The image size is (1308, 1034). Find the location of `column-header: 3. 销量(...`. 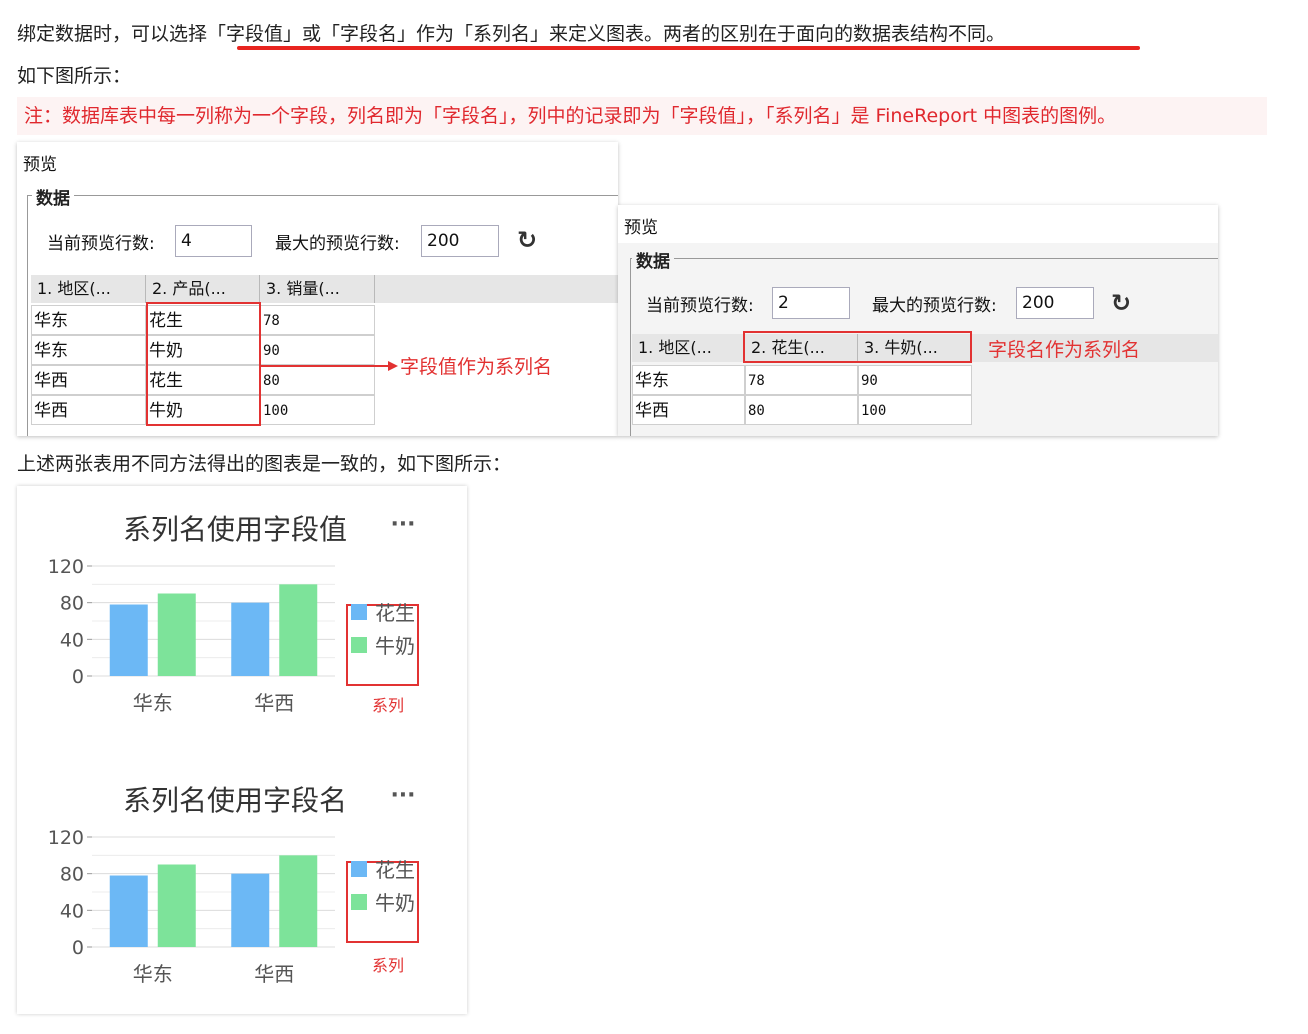

column-header: 3. 销量(... is located at coordinates (317, 289).